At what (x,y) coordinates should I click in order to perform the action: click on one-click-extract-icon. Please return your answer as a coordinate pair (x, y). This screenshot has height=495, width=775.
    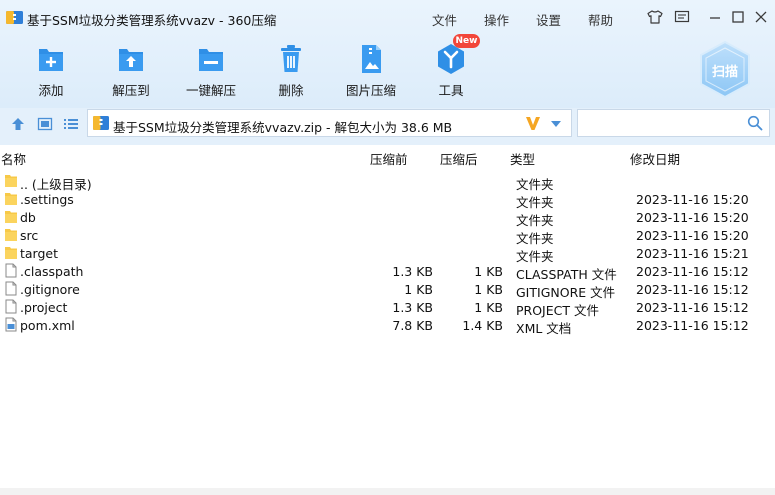
    Looking at the image, I should click on (211, 60).